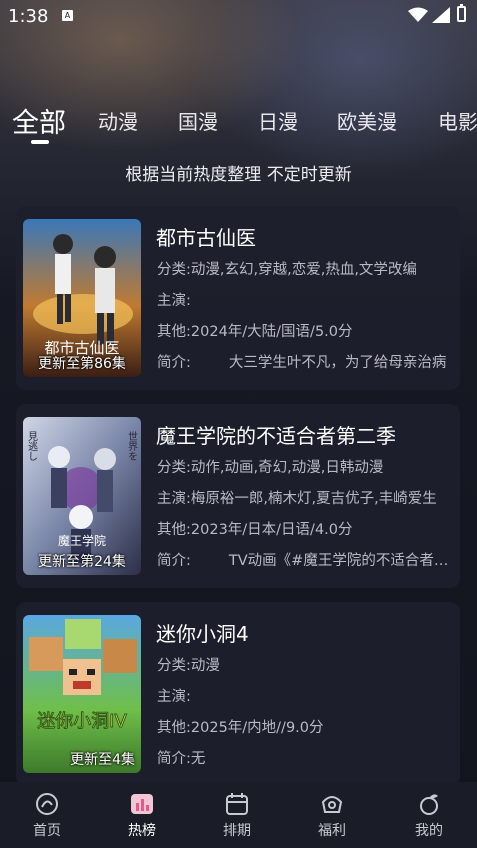 Image resolution: width=477 pixels, height=848 pixels. Describe the element at coordinates (429, 816) in the screenshot. I see `nav-profile: 我的` at that location.